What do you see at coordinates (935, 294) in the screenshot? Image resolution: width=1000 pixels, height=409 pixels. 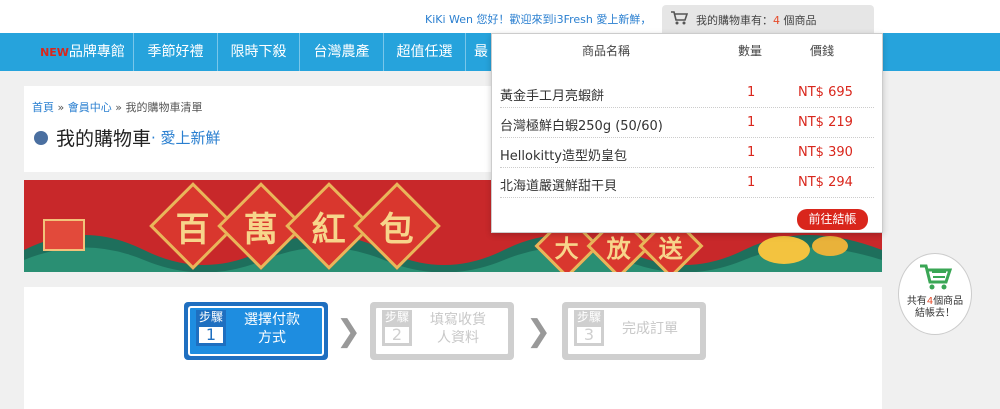 I see `floating-cart-button: 共有4個商品 結帳去！` at bounding box center [935, 294].